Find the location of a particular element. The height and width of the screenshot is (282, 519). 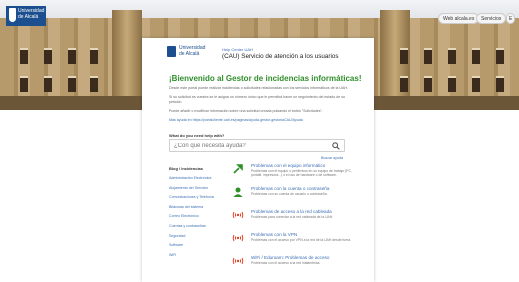

service-small-label: Help Center UAH is located at coordinates (237, 49).